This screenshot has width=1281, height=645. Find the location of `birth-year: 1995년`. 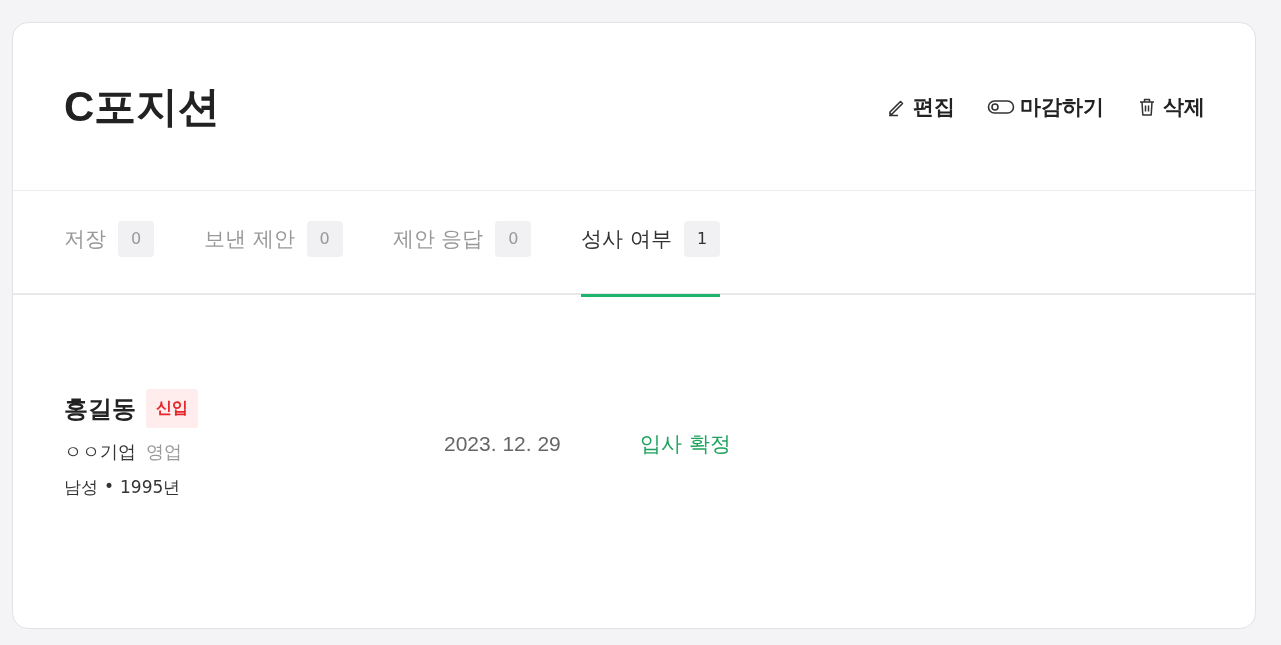

birth-year: 1995년 is located at coordinates (150, 487).